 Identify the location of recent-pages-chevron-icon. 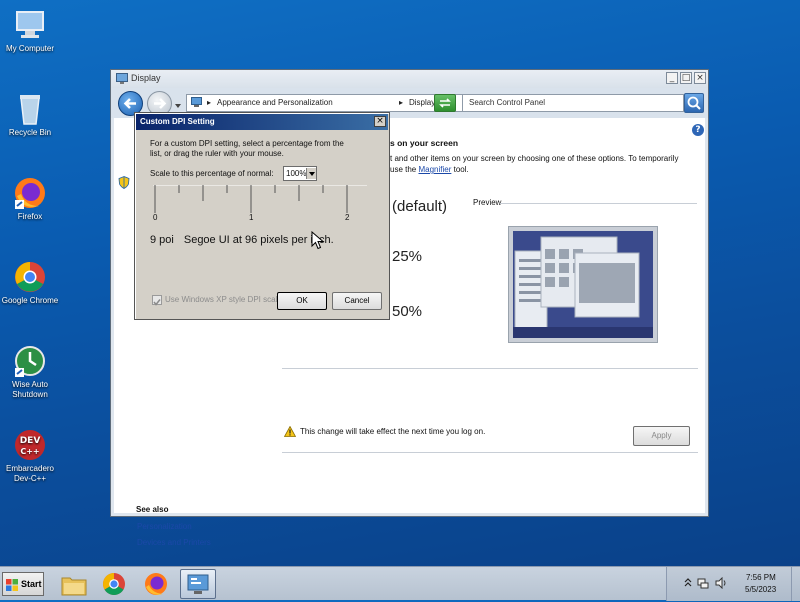
(178, 104).